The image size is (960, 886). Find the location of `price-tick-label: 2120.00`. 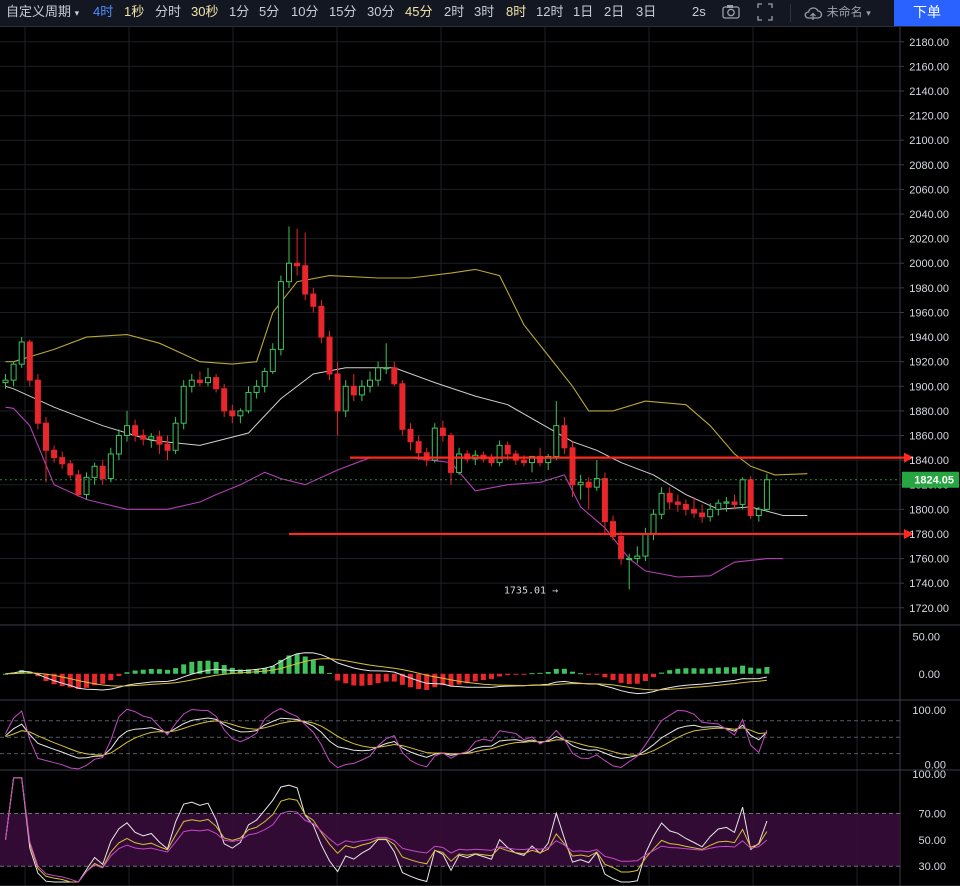

price-tick-label: 2120.00 is located at coordinates (929, 117).